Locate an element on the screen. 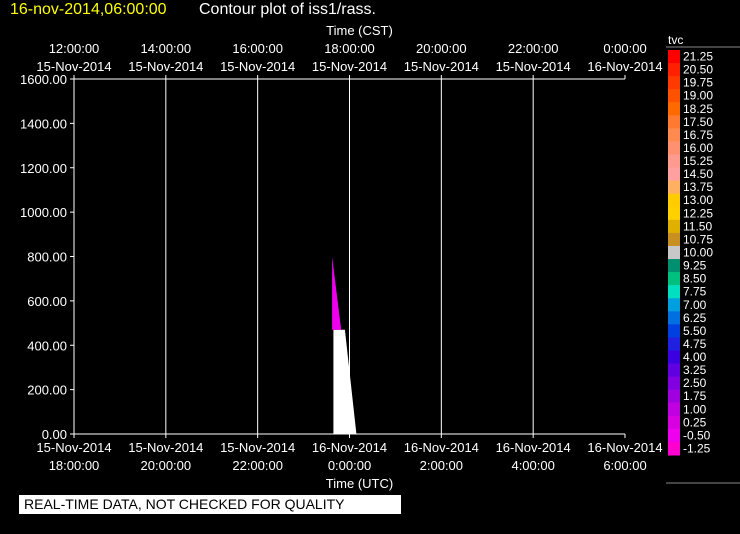 The height and width of the screenshot is (534, 740). colorbar-level-label: 7.00 is located at coordinates (695, 305).